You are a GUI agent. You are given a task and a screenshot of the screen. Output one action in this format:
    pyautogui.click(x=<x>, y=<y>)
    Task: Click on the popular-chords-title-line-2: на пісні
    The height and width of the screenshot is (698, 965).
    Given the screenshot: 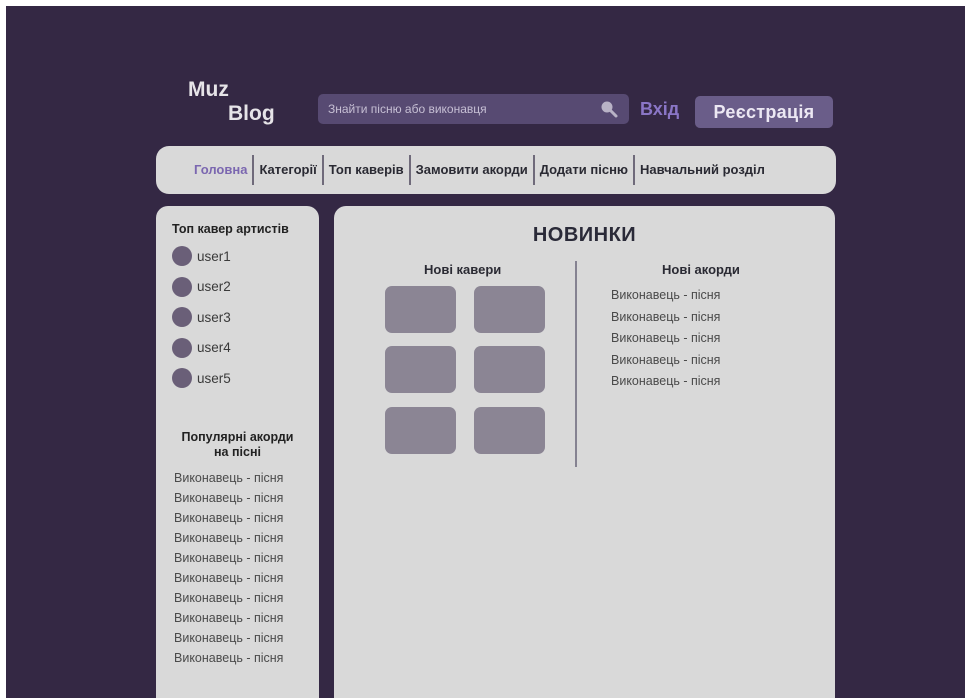 What is the action you would take?
    pyautogui.click(x=237, y=451)
    